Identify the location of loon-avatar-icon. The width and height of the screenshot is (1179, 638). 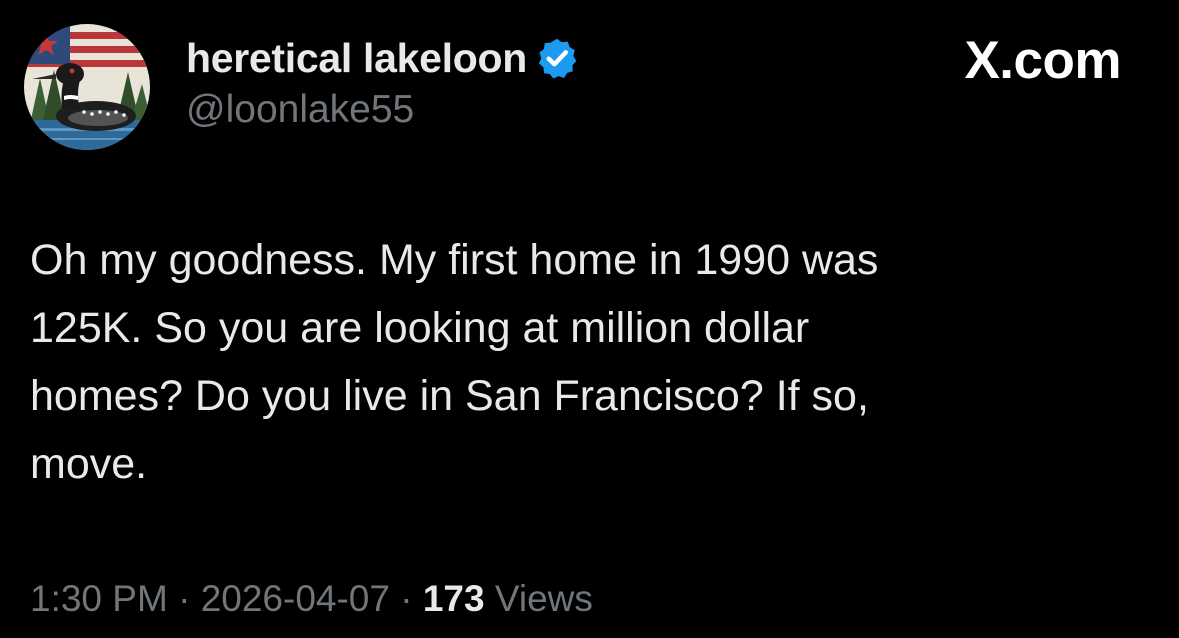
(87, 87).